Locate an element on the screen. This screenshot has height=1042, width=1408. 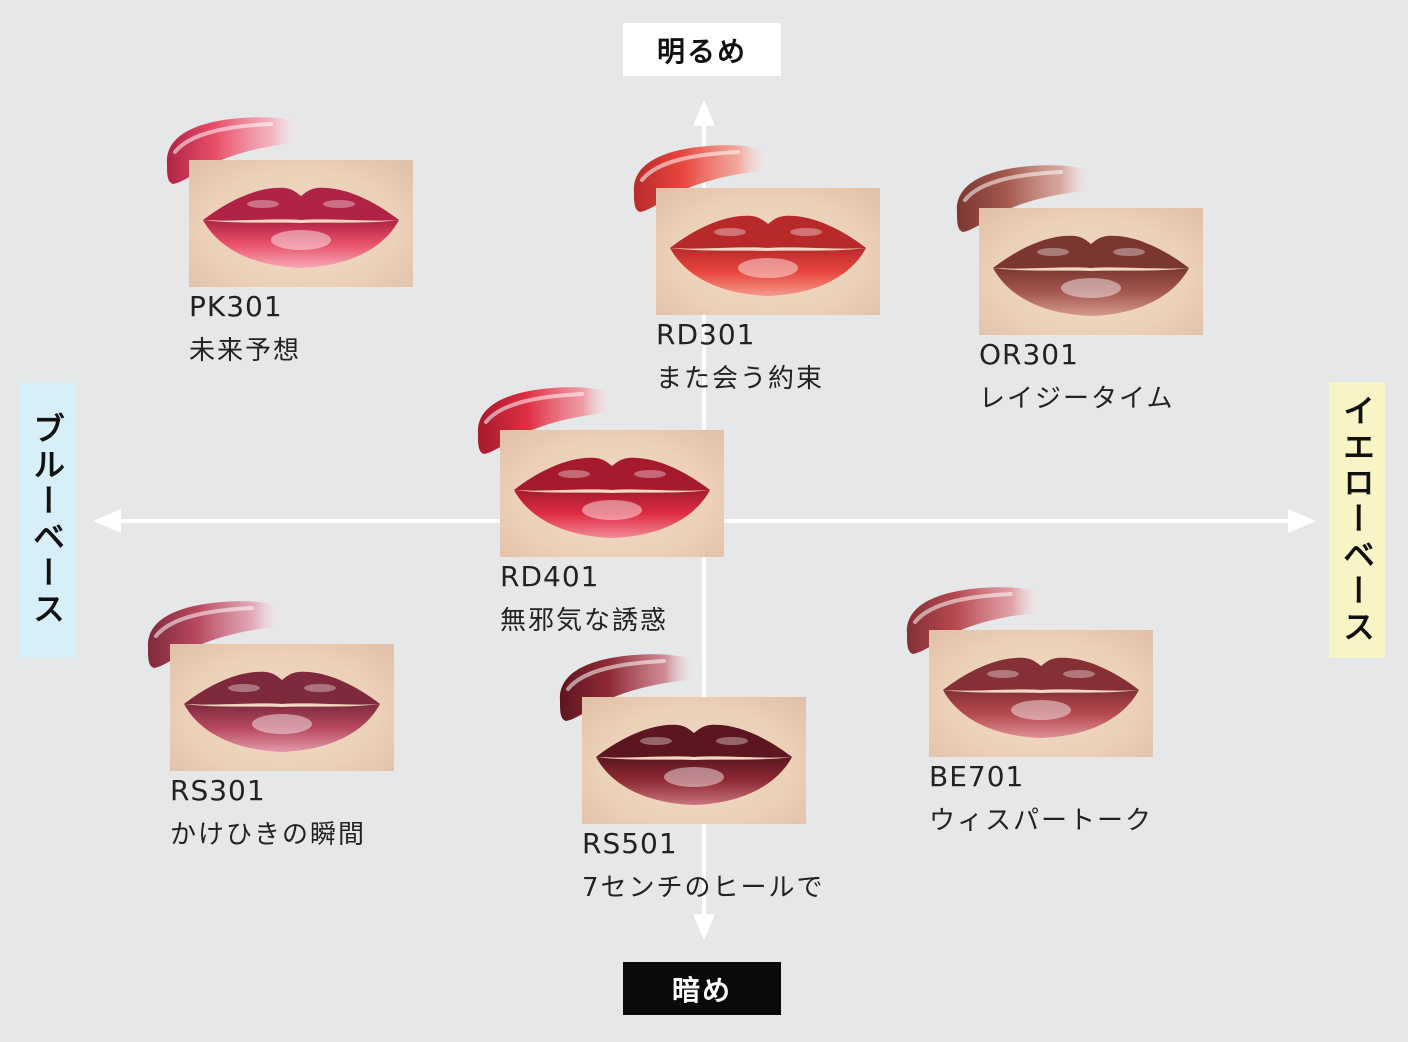
shade-code: RD301 is located at coordinates (706, 334).